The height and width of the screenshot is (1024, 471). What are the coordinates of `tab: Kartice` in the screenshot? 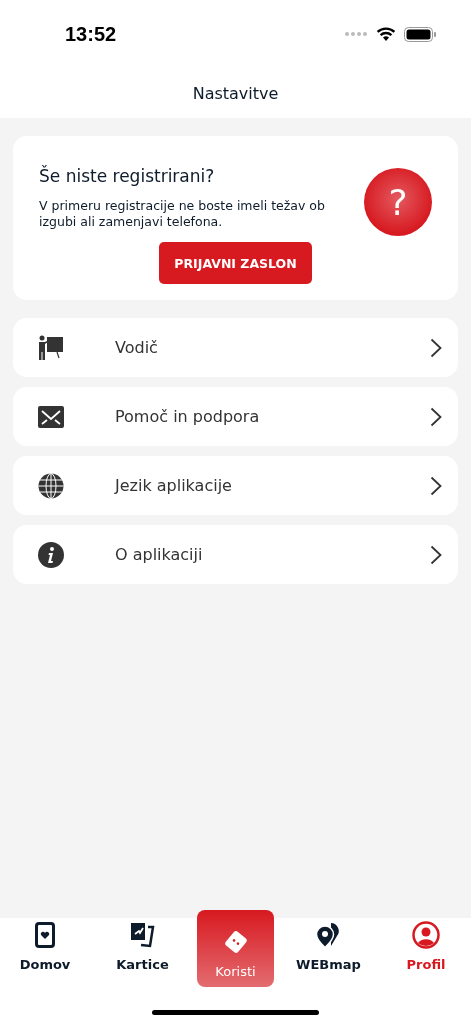 It's located at (142, 945).